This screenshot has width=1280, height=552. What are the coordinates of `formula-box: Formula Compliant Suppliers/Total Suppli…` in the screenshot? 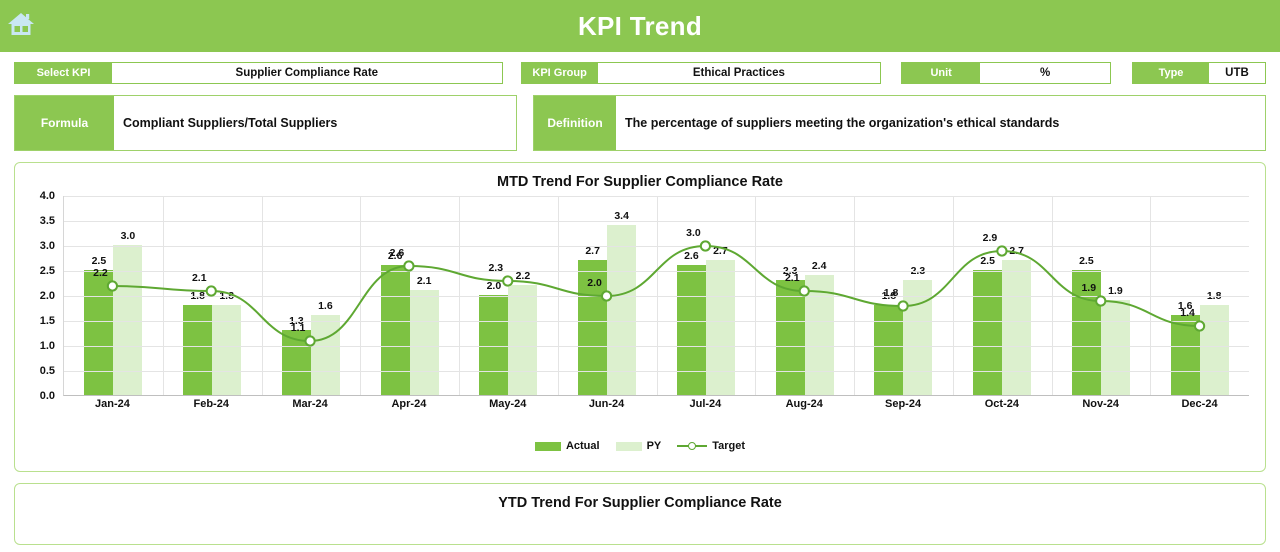 It's located at (265, 123).